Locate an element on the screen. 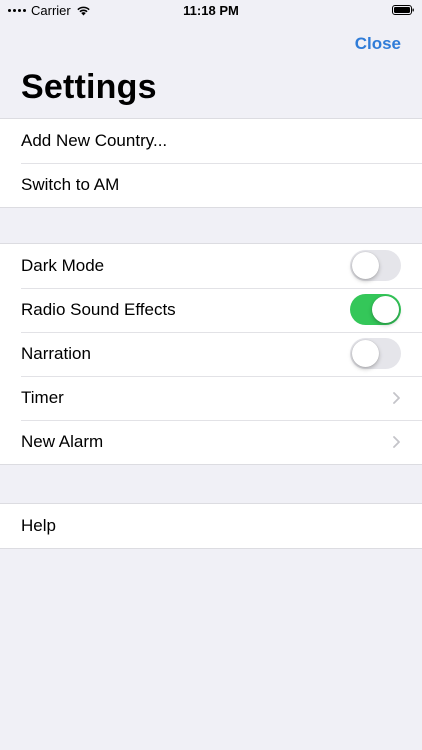 The height and width of the screenshot is (750, 422). page-title: Settings is located at coordinates (89, 87).